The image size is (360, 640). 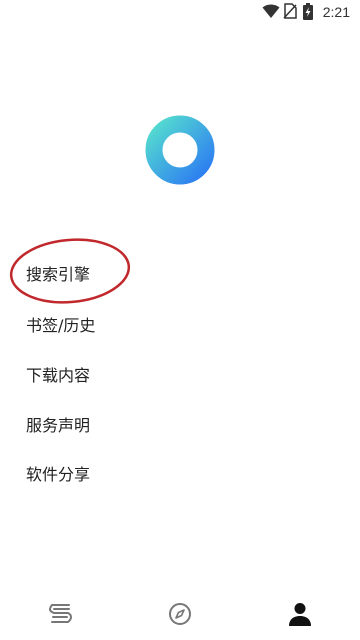 I want to click on battery-charging-icon, so click(x=308, y=13).